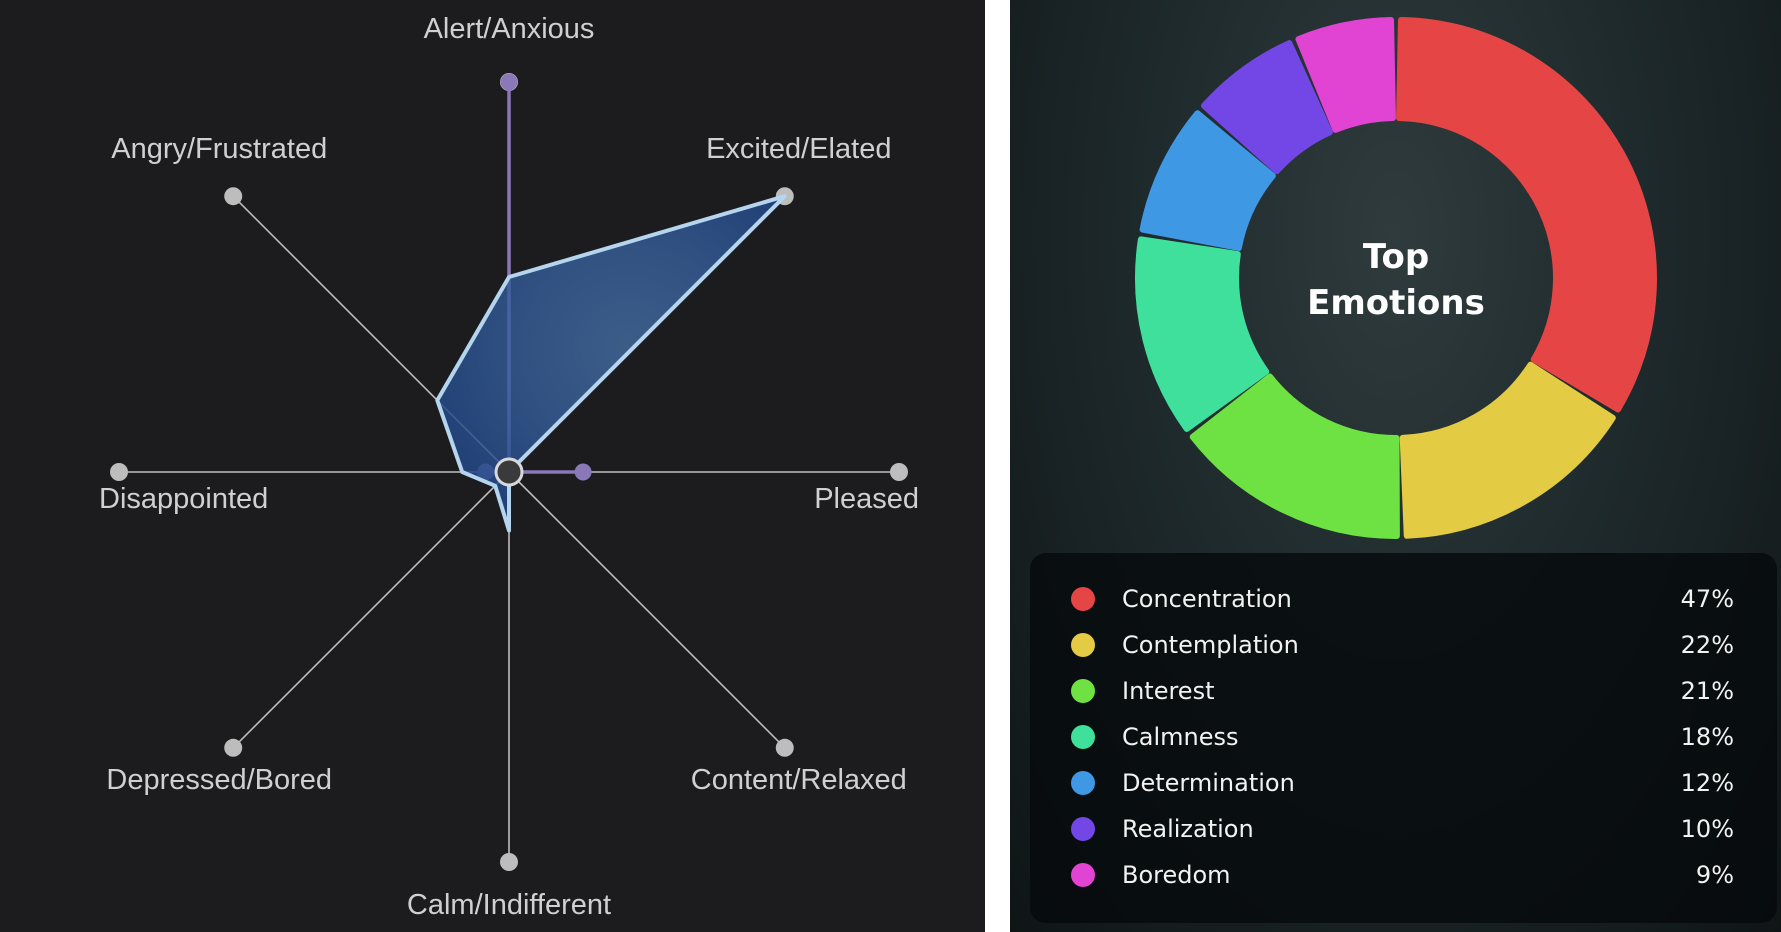  Describe the element at coordinates (1707, 737) in the screenshot. I see `legend-value: 18%` at that location.